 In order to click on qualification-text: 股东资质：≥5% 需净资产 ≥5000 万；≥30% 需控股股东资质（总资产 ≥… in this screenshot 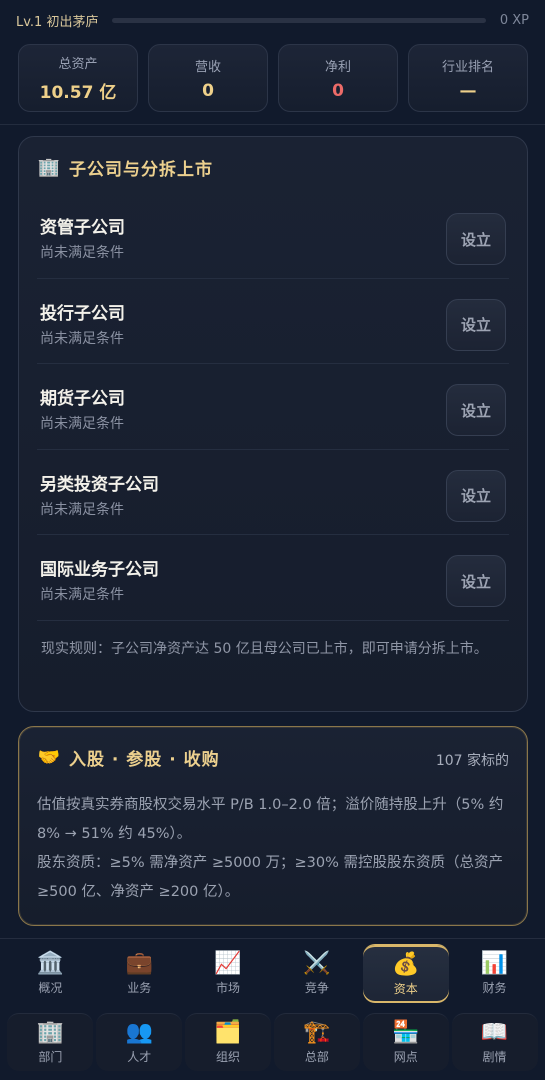, I will do `click(270, 877)`.